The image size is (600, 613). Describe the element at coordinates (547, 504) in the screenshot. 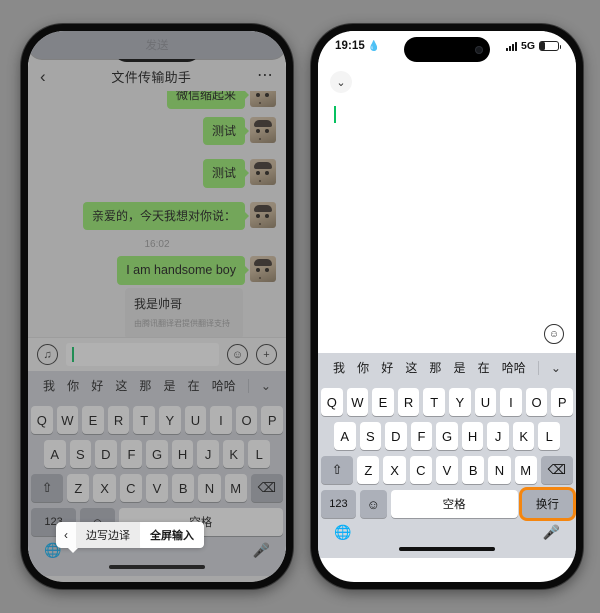

I see `key-newline: 换行` at that location.